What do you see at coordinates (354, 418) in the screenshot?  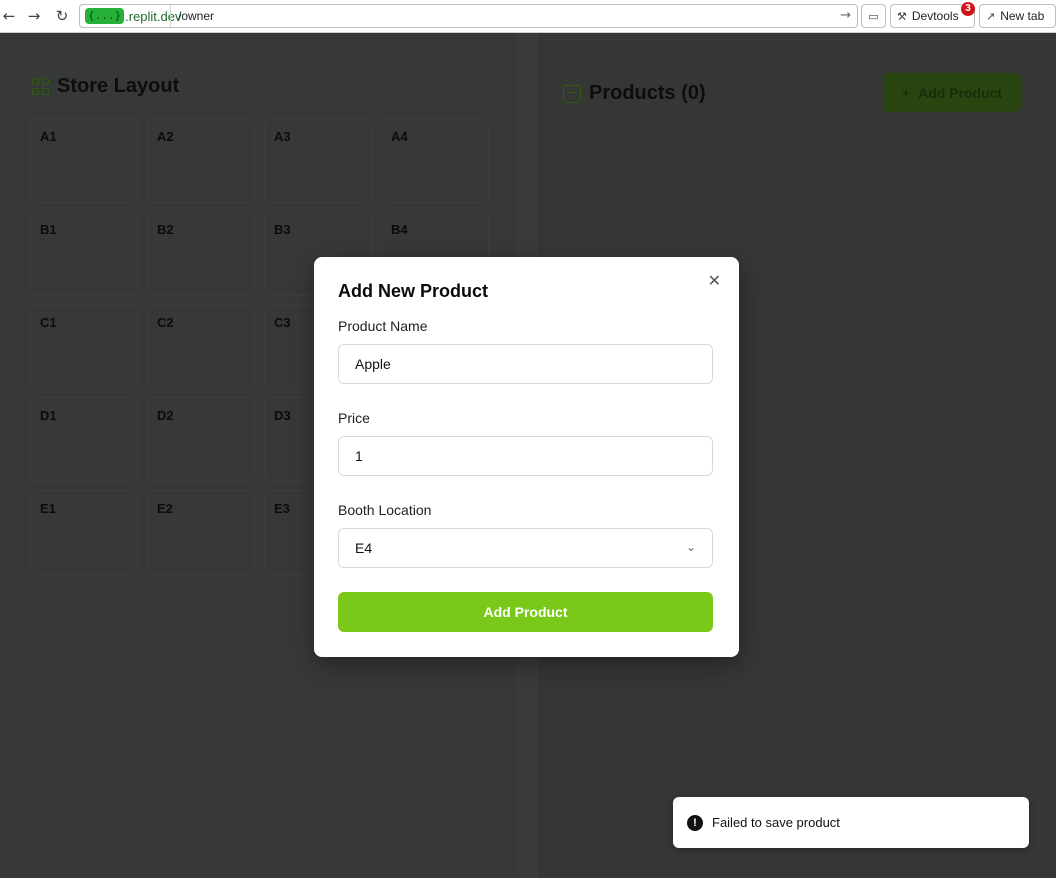 I see `price-label: Price` at bounding box center [354, 418].